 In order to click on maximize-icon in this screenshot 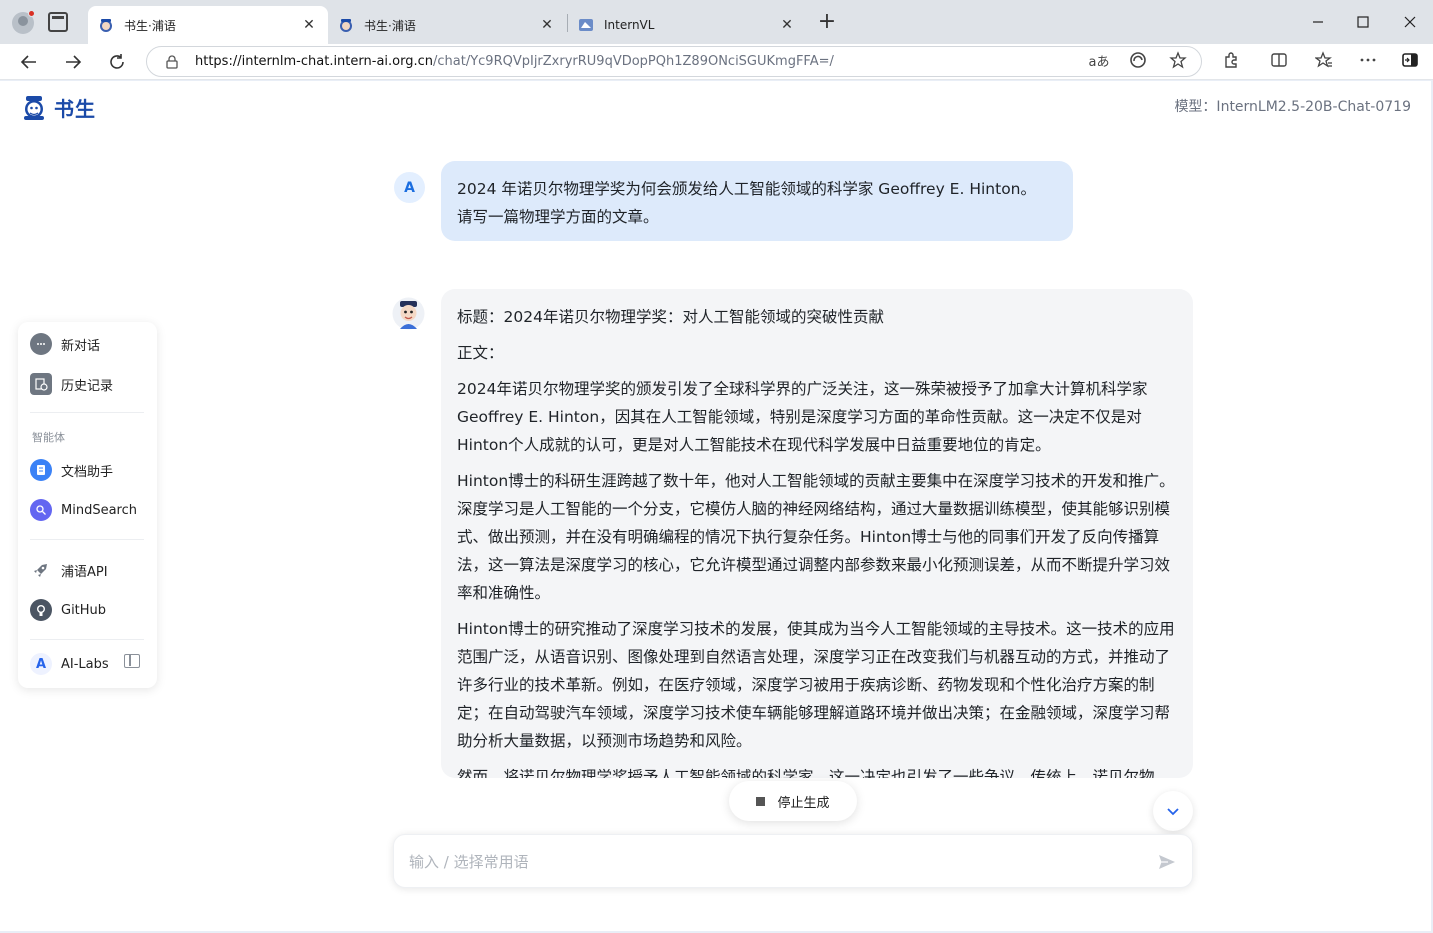, I will do `click(1363, 22)`.